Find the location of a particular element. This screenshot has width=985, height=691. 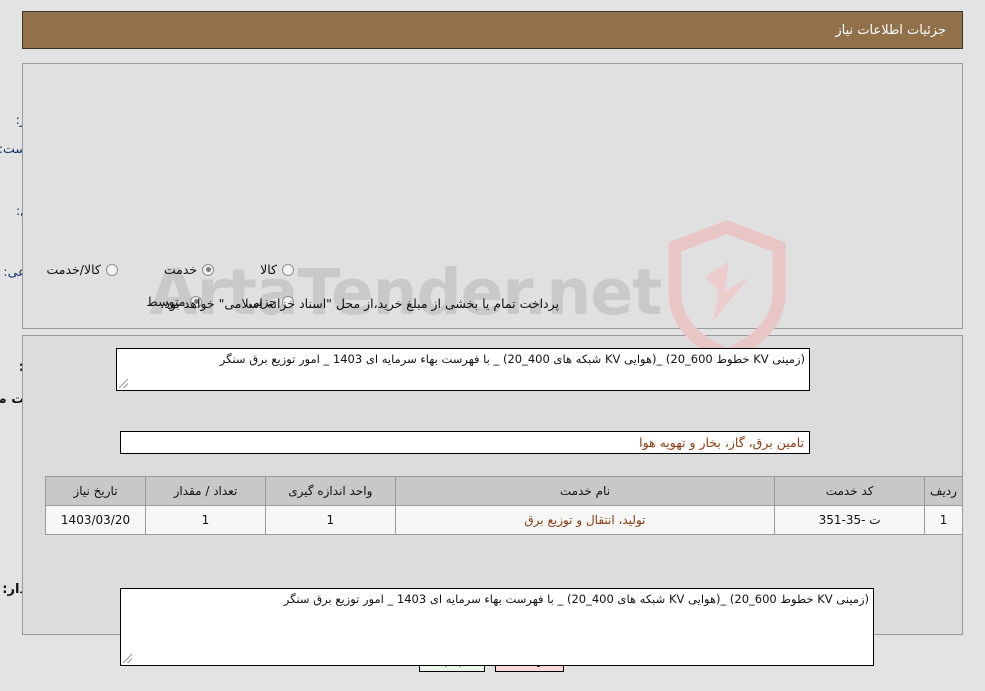

category-radio-khedmat-label: خدمت is located at coordinates (181, 269).